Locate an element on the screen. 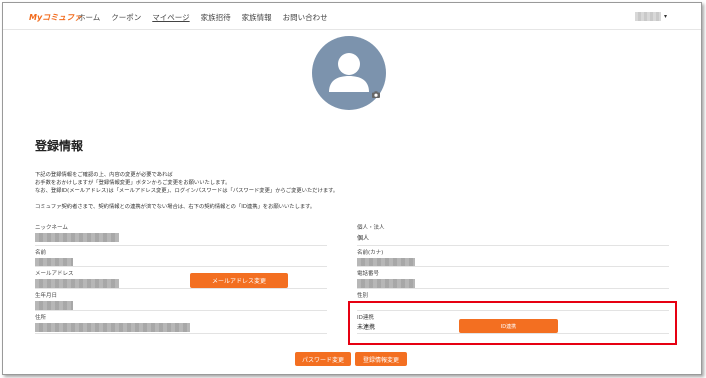  page-title: 登録情報 is located at coordinates (59, 146).